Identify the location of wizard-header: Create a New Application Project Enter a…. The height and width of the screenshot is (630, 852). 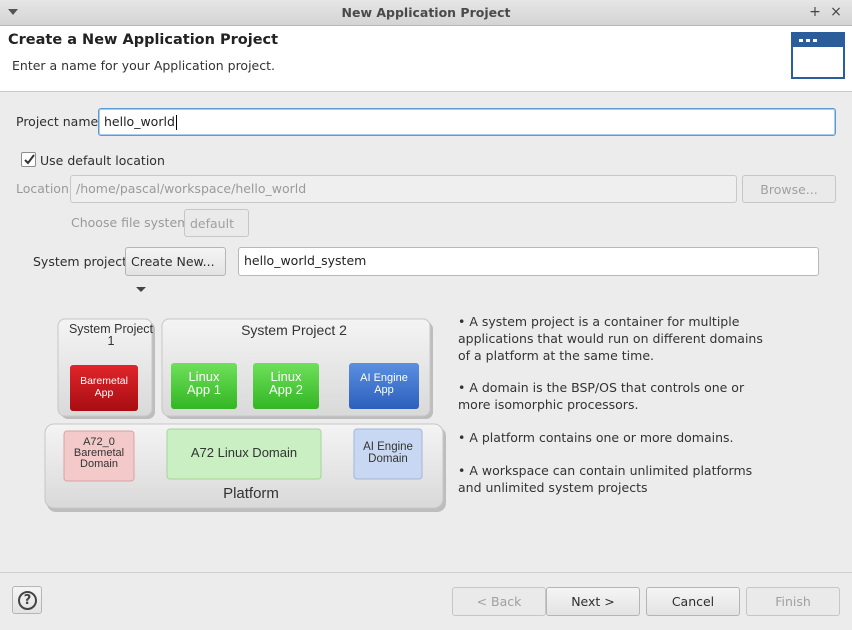
(426, 59).